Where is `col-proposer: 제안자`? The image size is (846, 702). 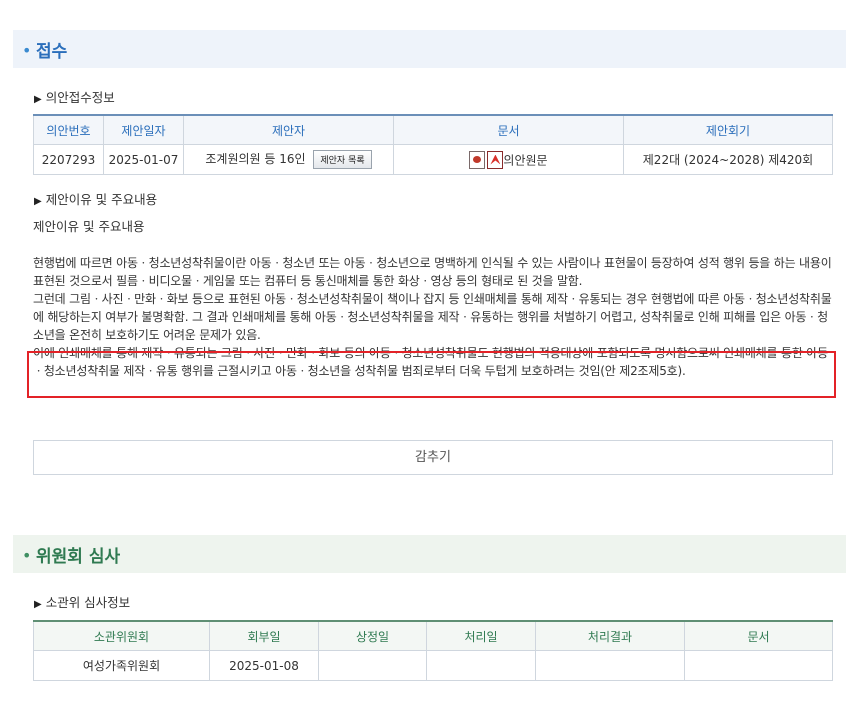
col-proposer: 제안자 is located at coordinates (288, 129).